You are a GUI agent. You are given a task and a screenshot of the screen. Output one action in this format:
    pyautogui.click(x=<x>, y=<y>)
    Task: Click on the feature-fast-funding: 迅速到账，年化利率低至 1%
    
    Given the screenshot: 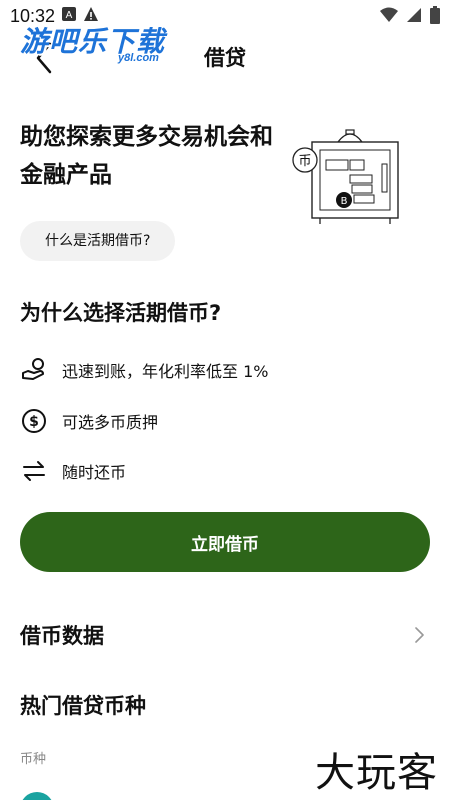 What is the action you would take?
    pyautogui.click(x=144, y=370)
    